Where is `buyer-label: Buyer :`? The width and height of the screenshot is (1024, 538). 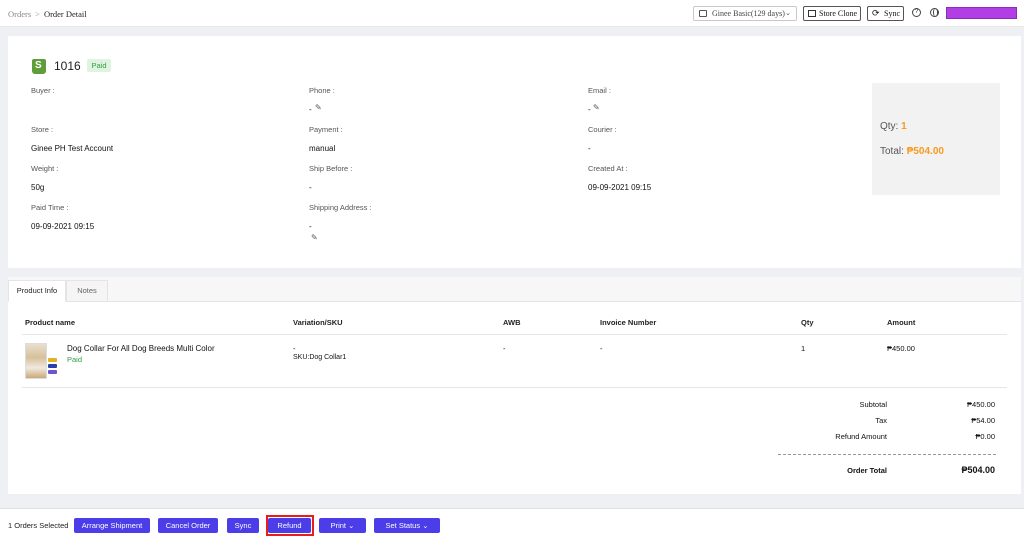 buyer-label: Buyer : is located at coordinates (43, 90).